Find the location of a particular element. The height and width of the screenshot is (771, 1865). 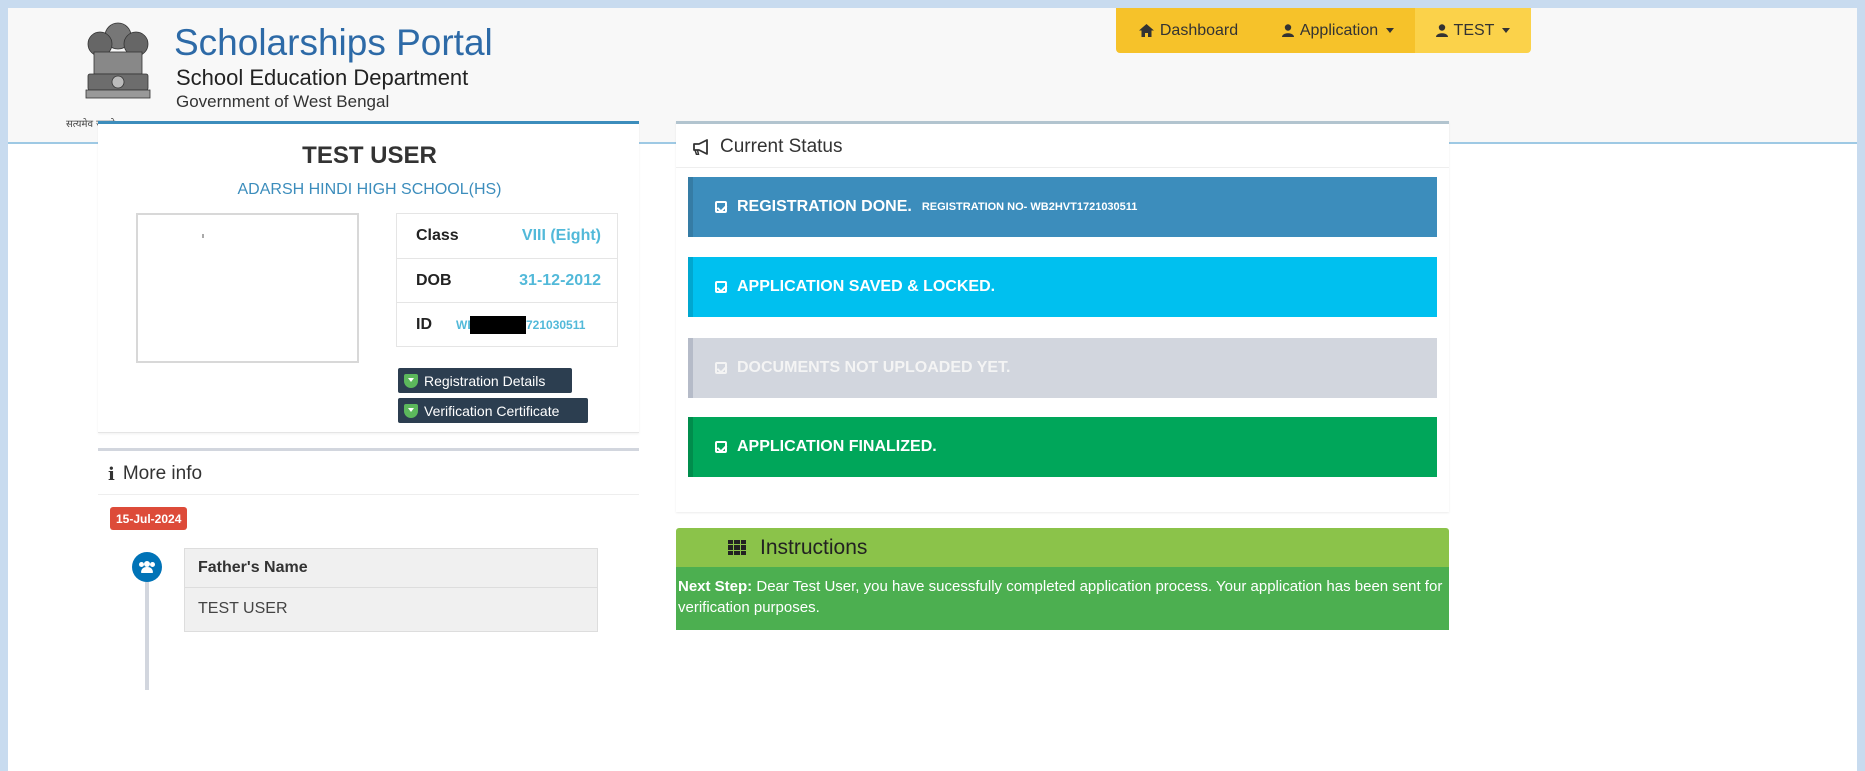

government-name: Government of West Bengal is located at coordinates (283, 101).